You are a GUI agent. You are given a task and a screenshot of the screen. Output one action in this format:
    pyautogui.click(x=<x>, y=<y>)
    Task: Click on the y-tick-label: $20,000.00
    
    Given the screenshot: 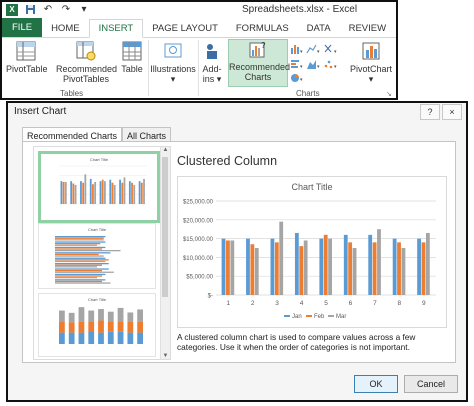 What is the action you would take?
    pyautogui.click(x=198, y=221)
    